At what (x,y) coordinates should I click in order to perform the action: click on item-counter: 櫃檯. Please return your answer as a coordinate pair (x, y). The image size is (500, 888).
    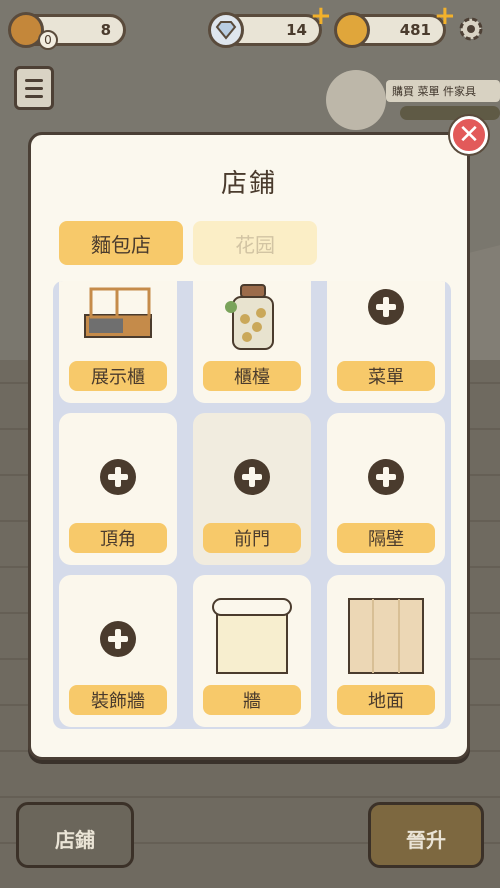
    Looking at the image, I should click on (252, 342).